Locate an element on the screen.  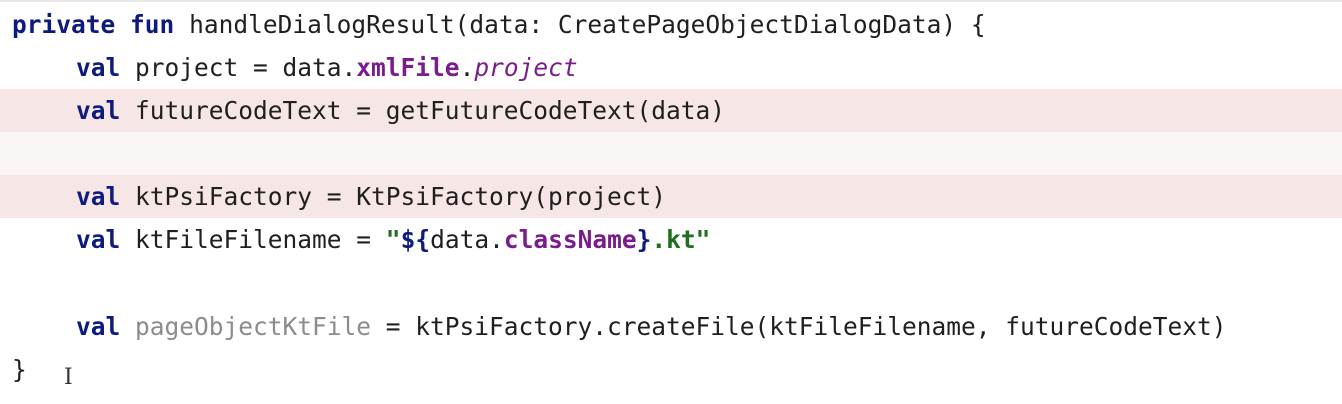
string-quote: " is located at coordinates (393, 239).